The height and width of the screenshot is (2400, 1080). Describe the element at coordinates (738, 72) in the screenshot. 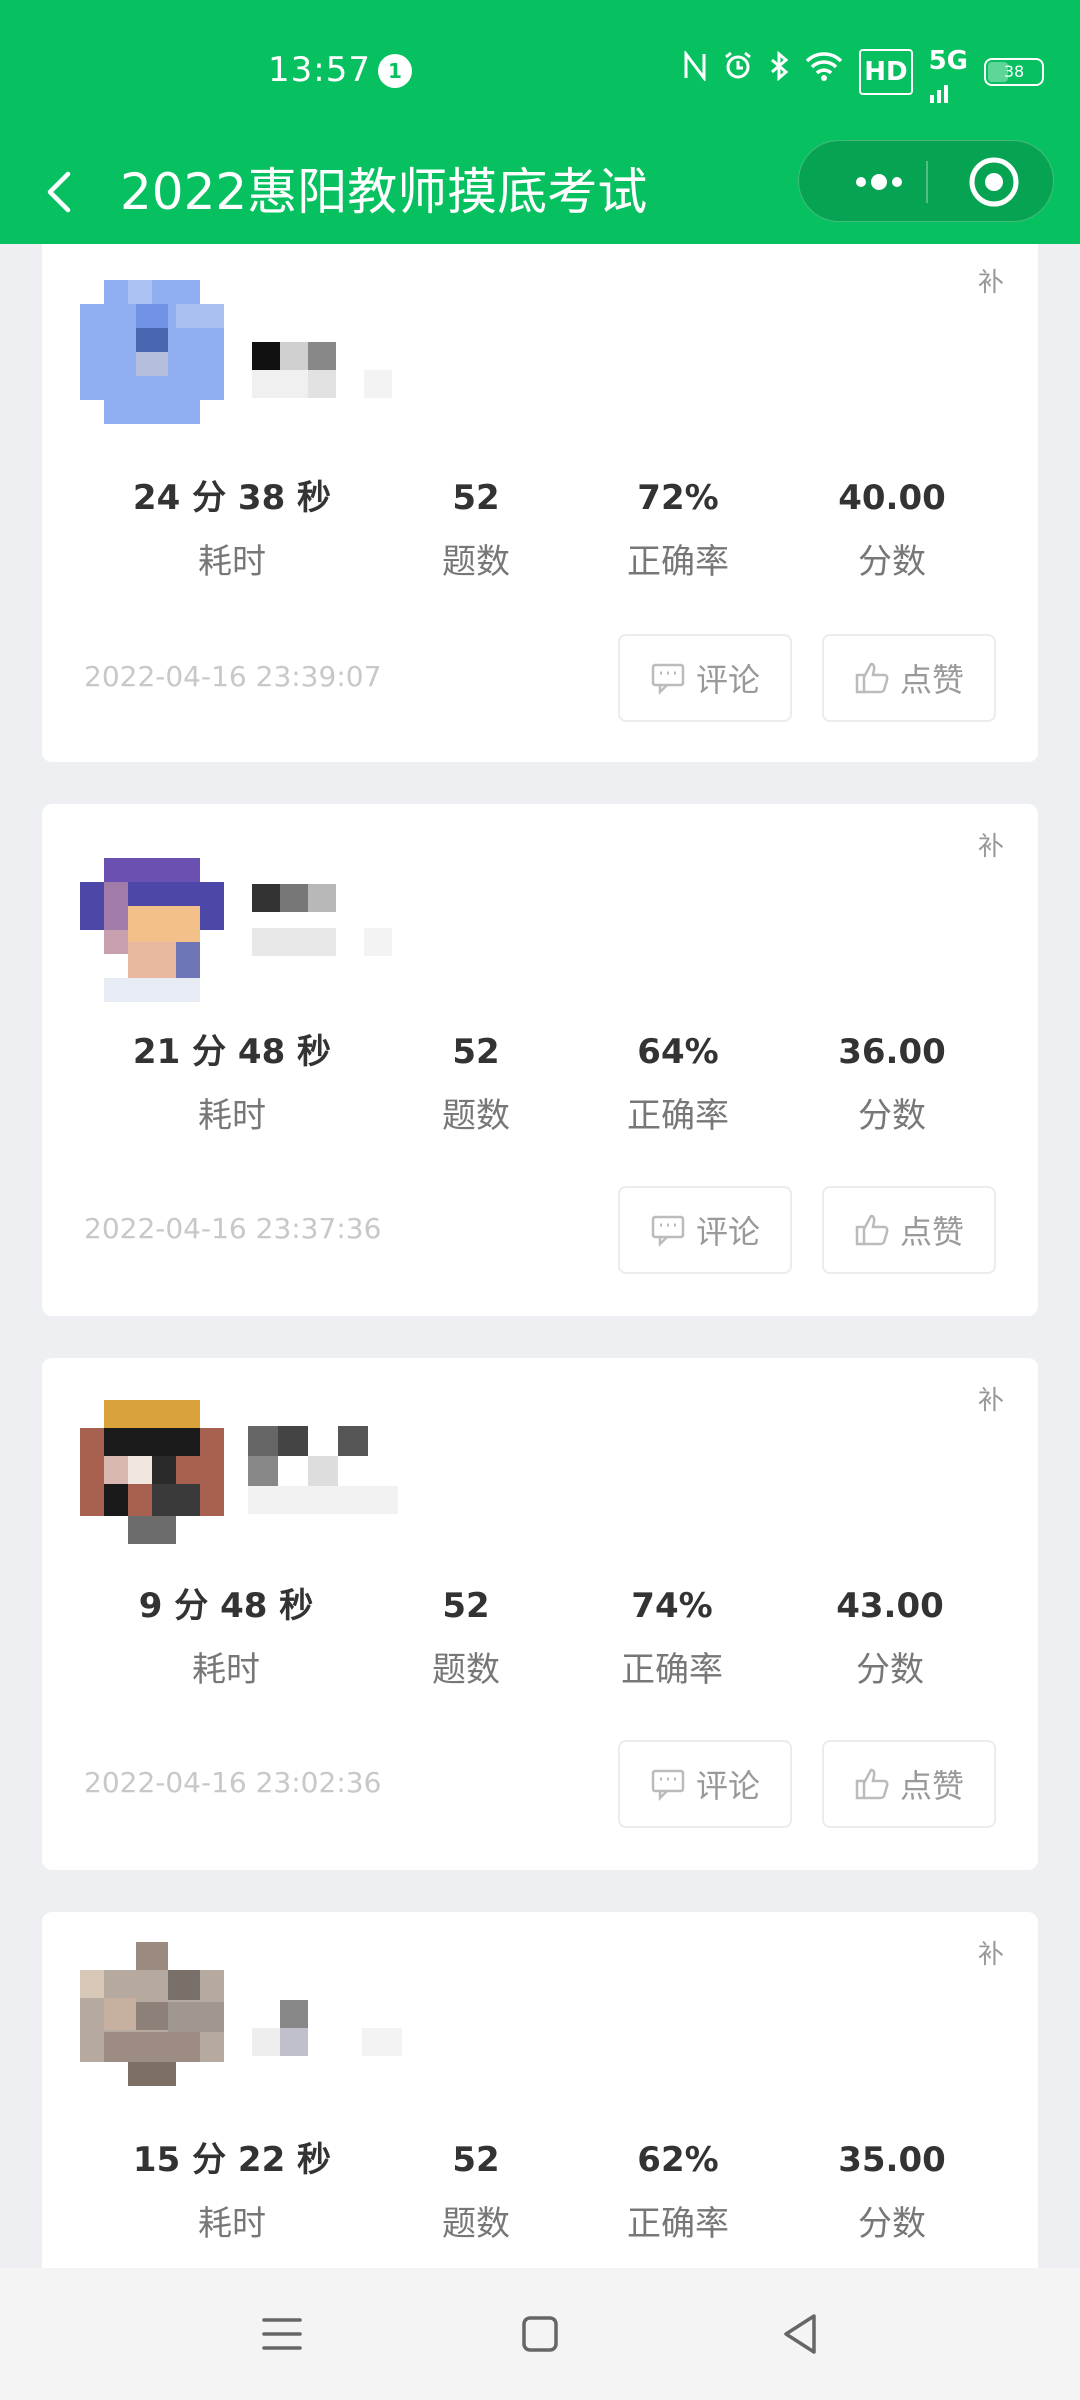

I see `alarm-icon` at that location.